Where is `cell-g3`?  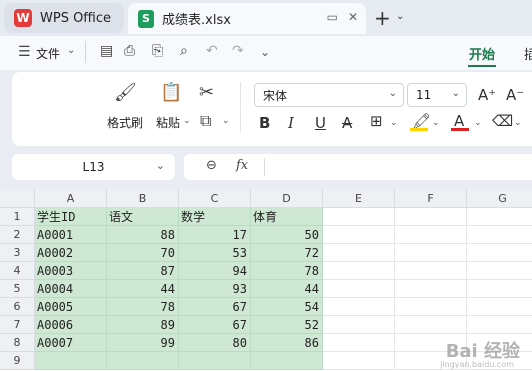 cell-g3 is located at coordinates (499, 253).